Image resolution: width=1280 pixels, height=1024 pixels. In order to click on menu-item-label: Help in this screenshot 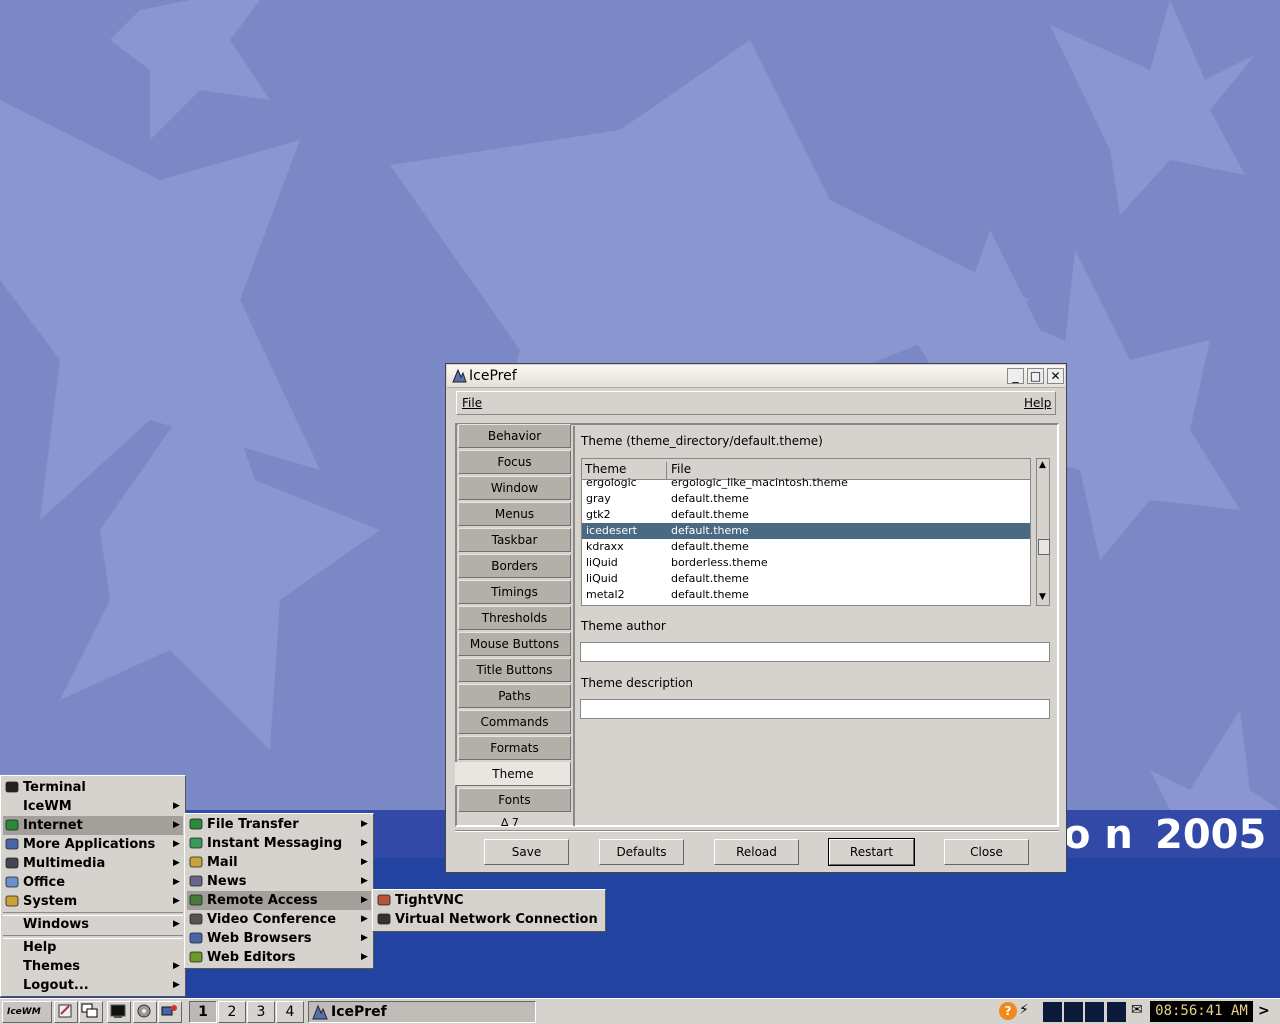, I will do `click(40, 947)`.